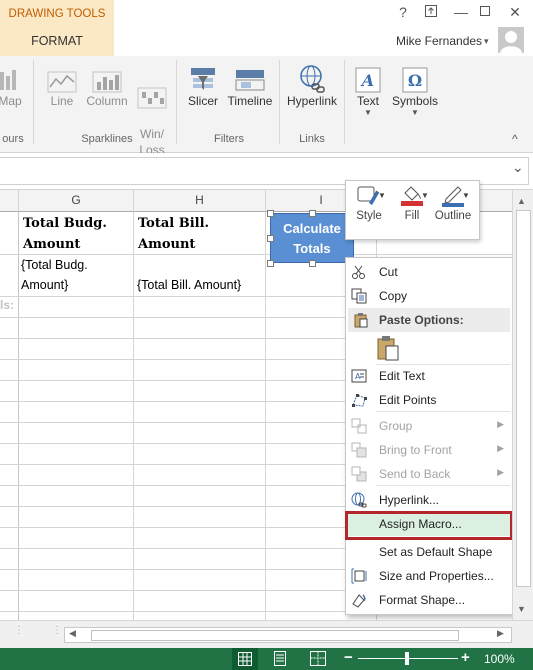 The width and height of the screenshot is (533, 670). Describe the element at coordinates (429, 296) in the screenshot. I see `menu-item-copy: Copy` at that location.